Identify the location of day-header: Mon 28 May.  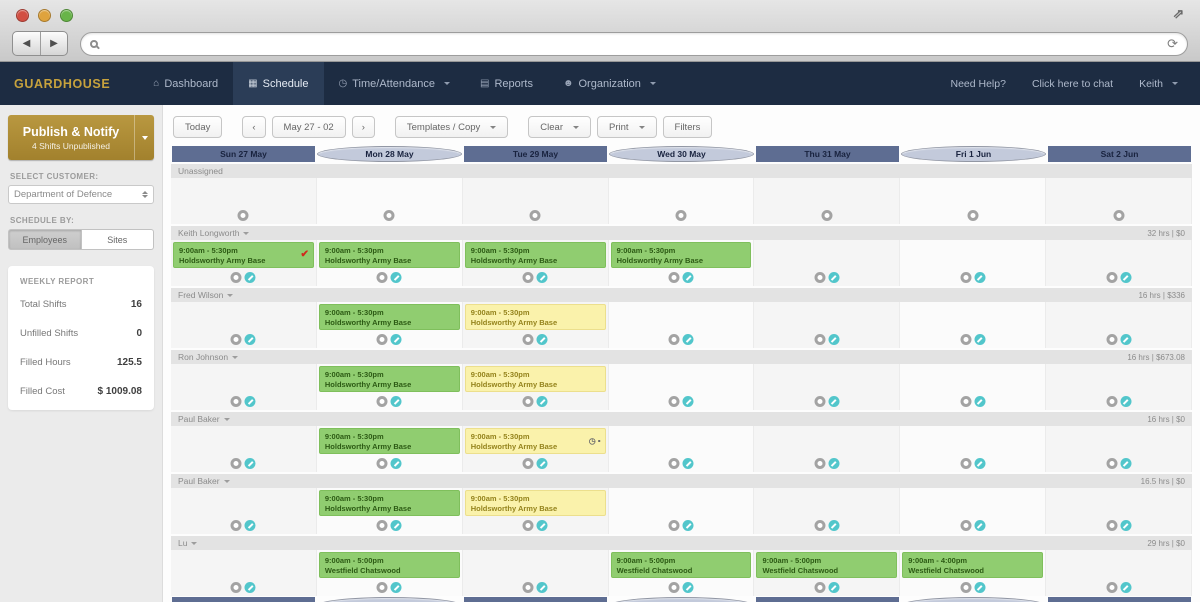
(389, 154).